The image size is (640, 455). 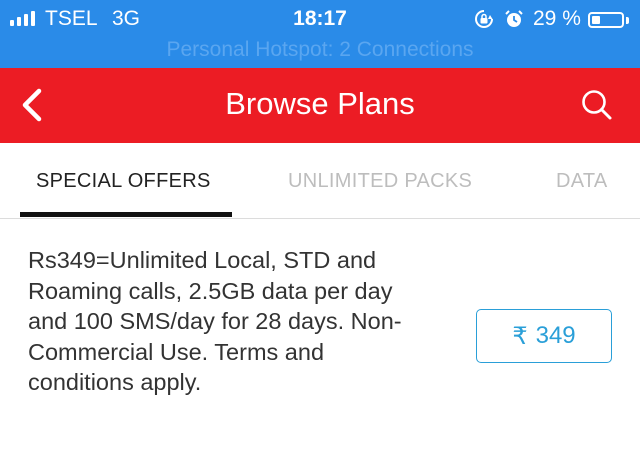 I want to click on search-icon, so click(x=596, y=105).